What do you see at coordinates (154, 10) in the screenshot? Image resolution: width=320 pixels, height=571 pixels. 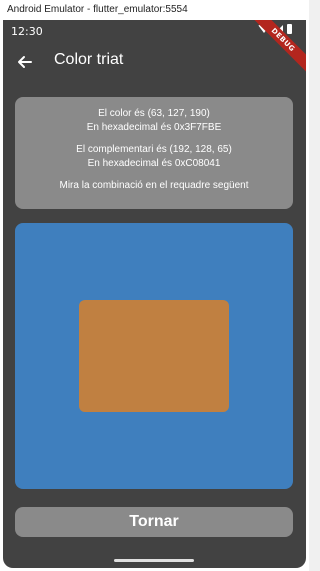 I see `window-title: Android Emulator - flutter_emulator:5554` at bounding box center [154, 10].